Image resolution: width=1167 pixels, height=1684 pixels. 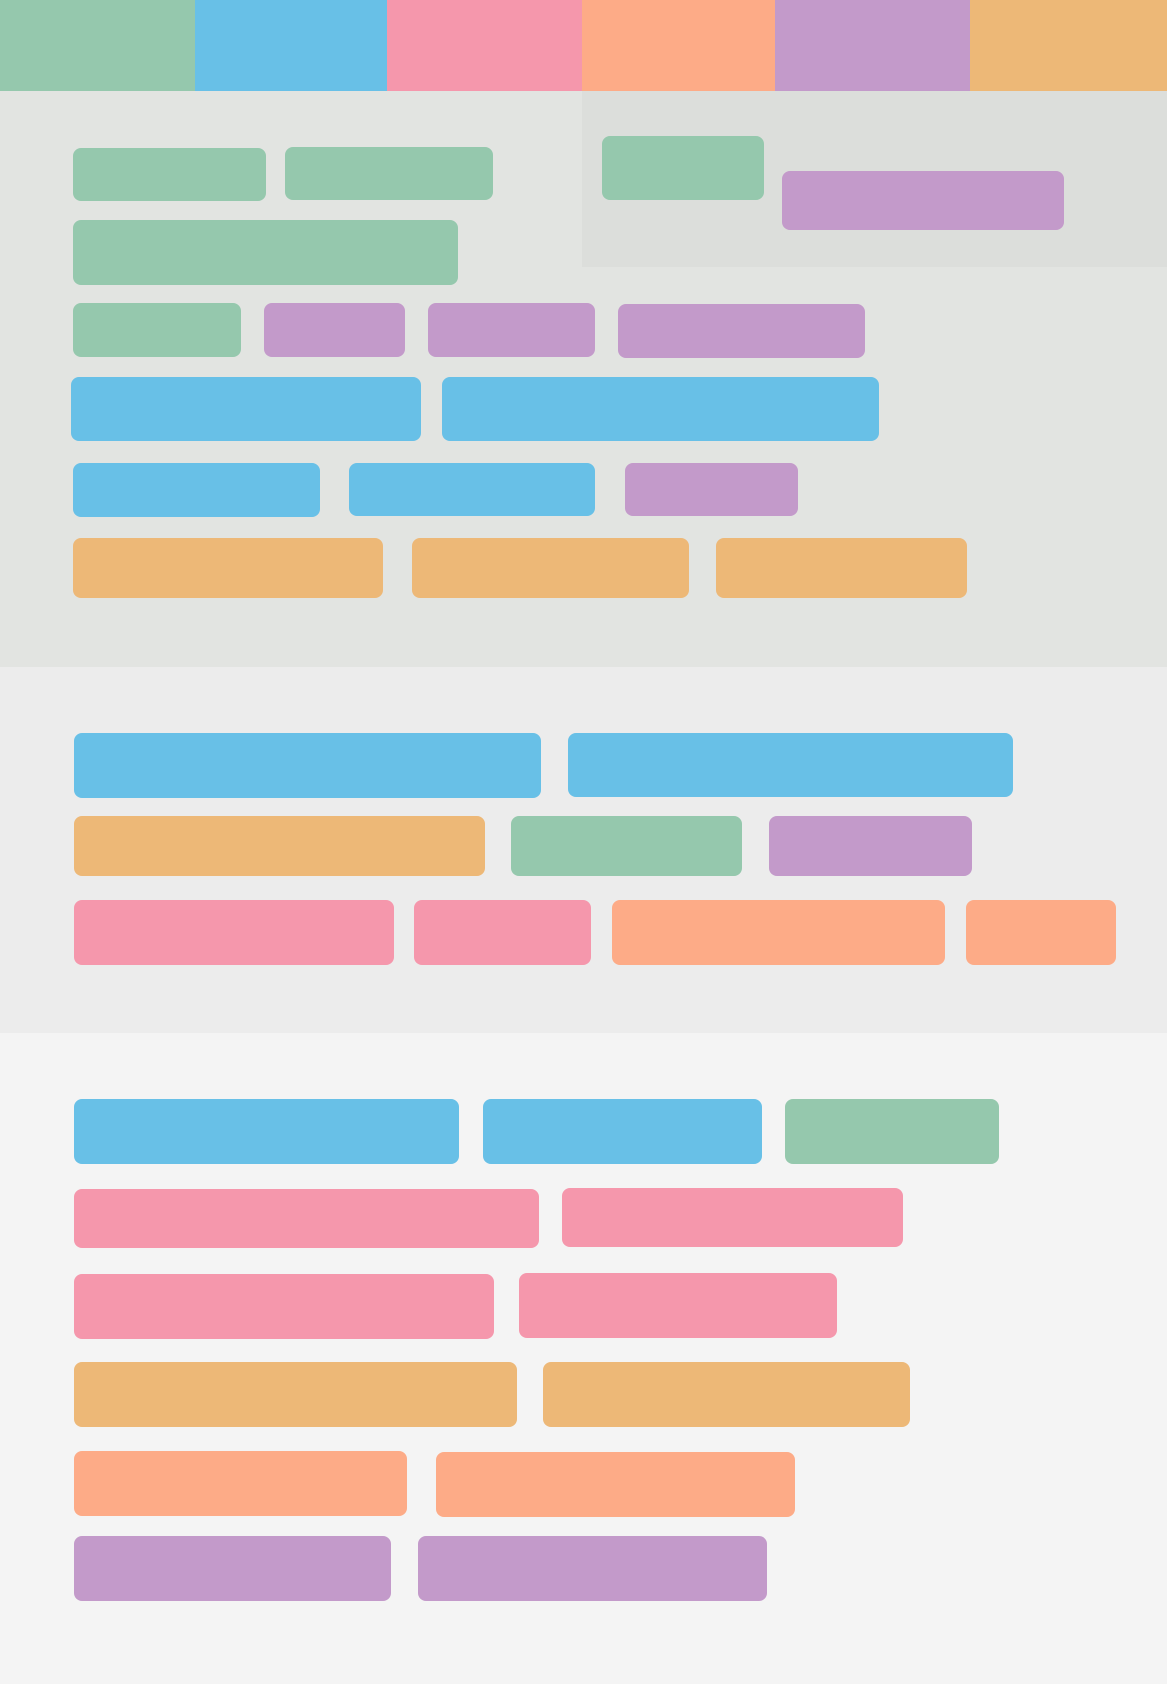 I want to click on swatch-salmon, so click(x=678, y=45).